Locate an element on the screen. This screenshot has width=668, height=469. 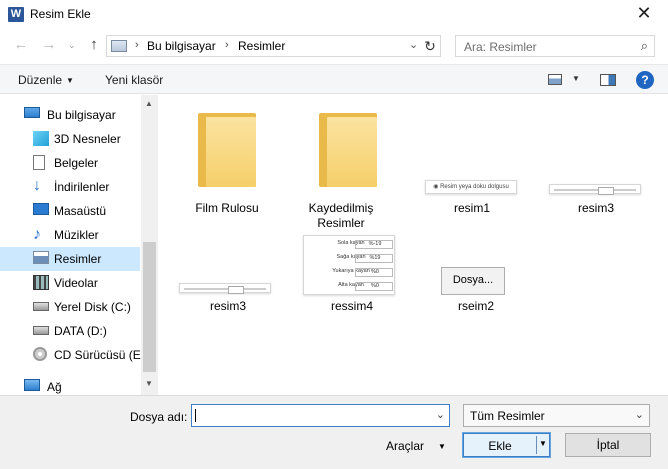
scroll-down-icon: ▼ is located at coordinates (149, 383).